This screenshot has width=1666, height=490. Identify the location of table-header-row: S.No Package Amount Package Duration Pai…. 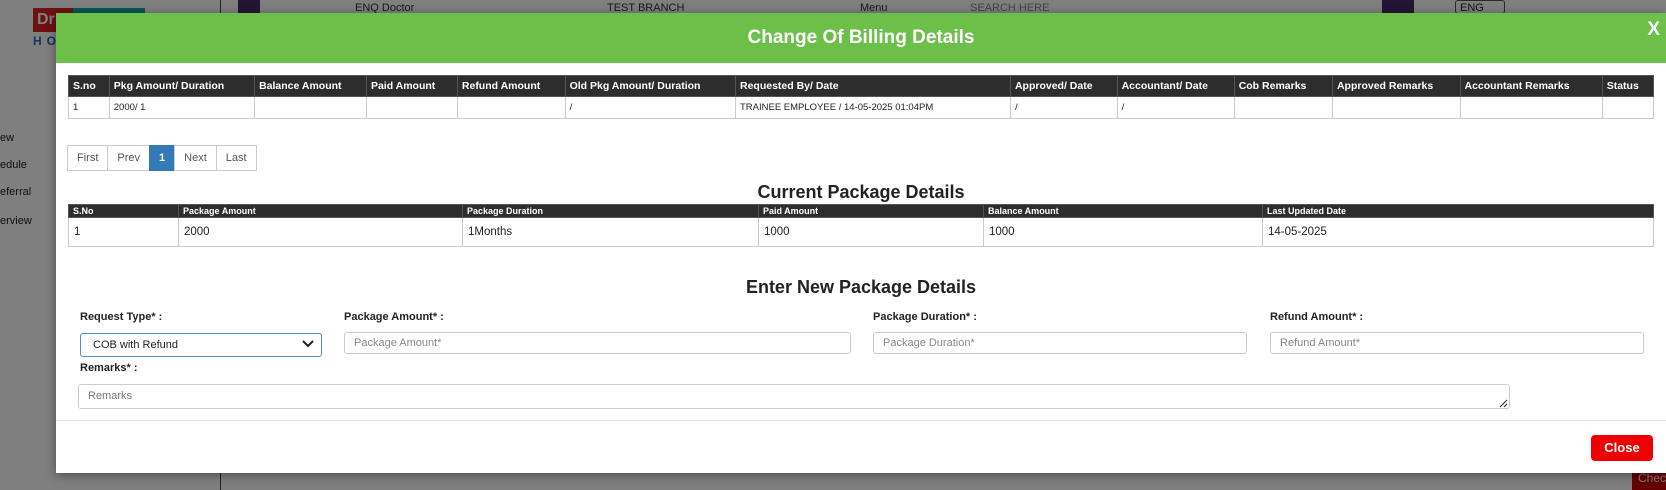
(861, 211).